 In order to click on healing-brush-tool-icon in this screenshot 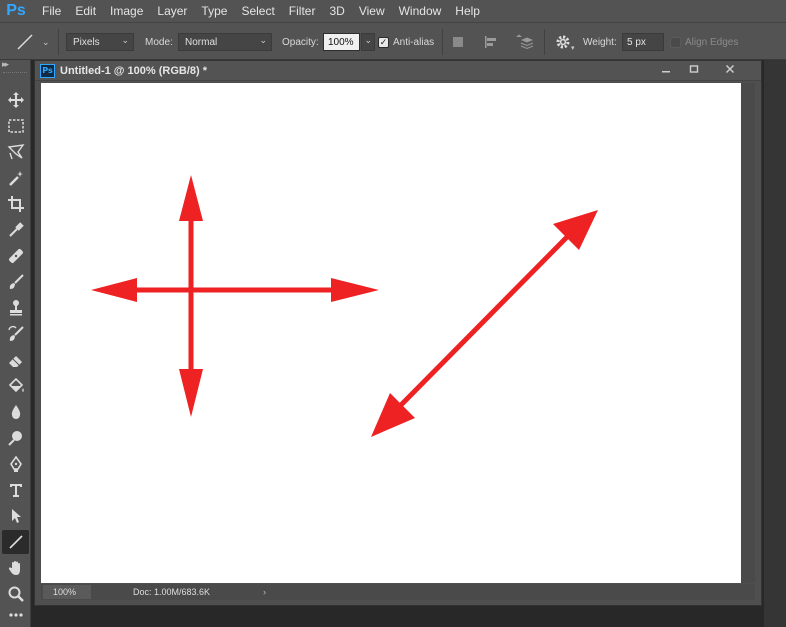, I will do `click(15, 256)`.